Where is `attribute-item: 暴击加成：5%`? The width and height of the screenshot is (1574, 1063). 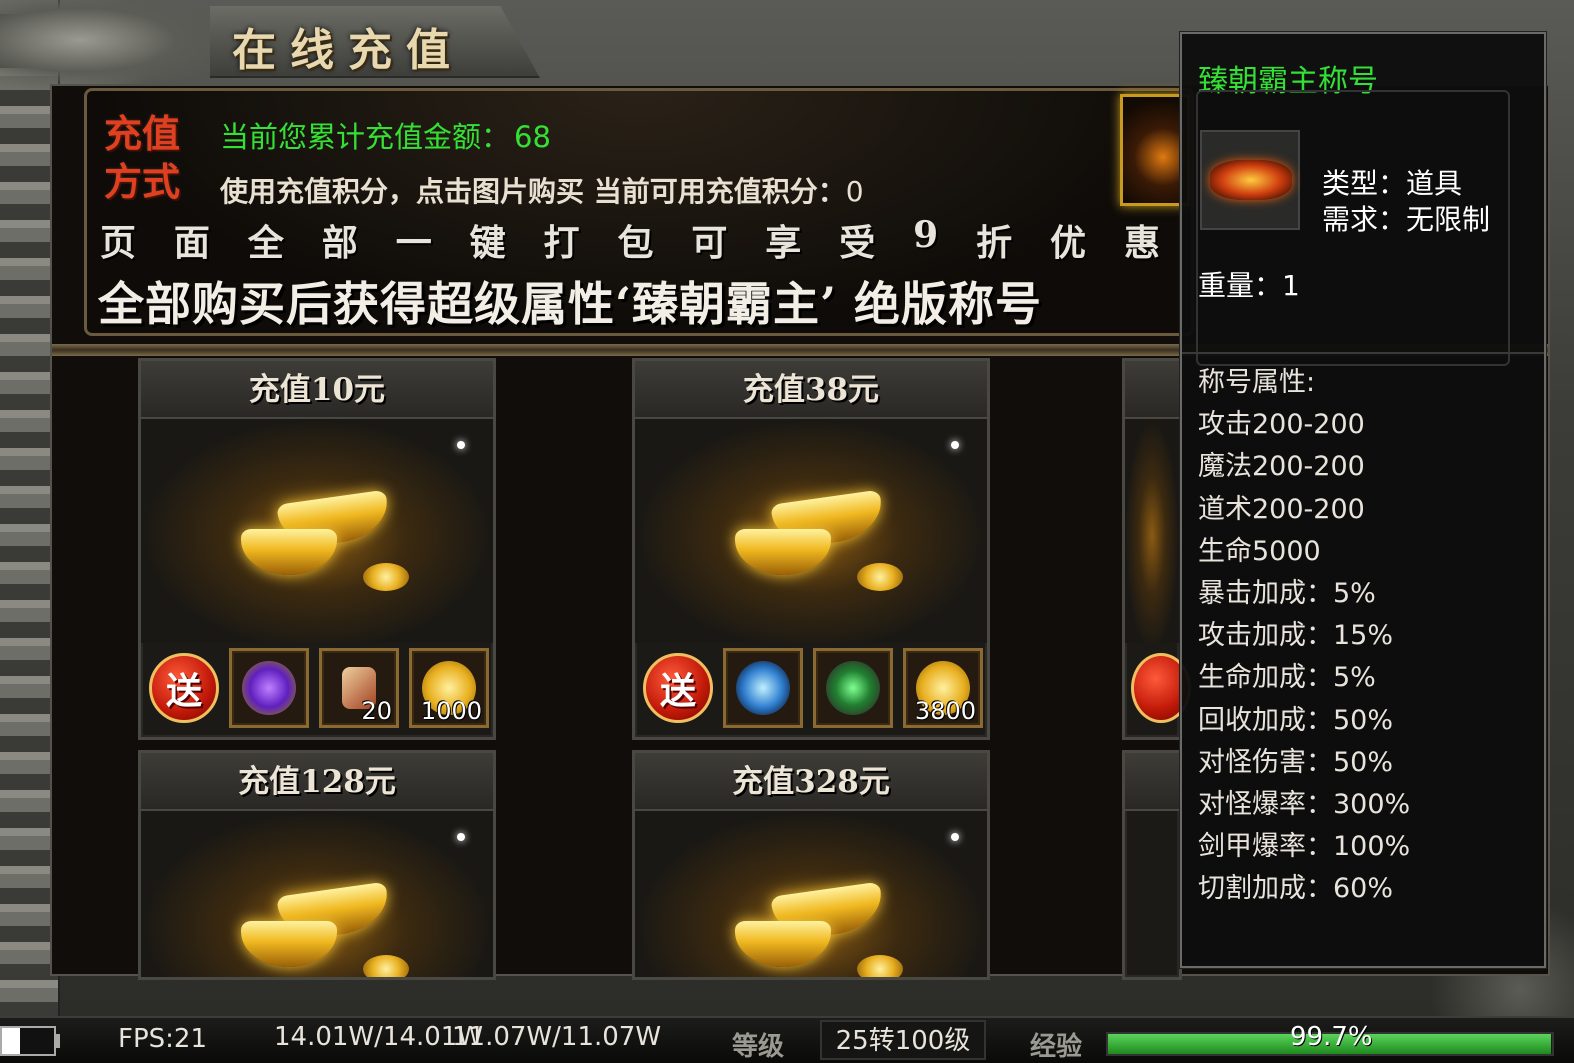
attribute-item: 暴击加成：5% is located at coordinates (1287, 594).